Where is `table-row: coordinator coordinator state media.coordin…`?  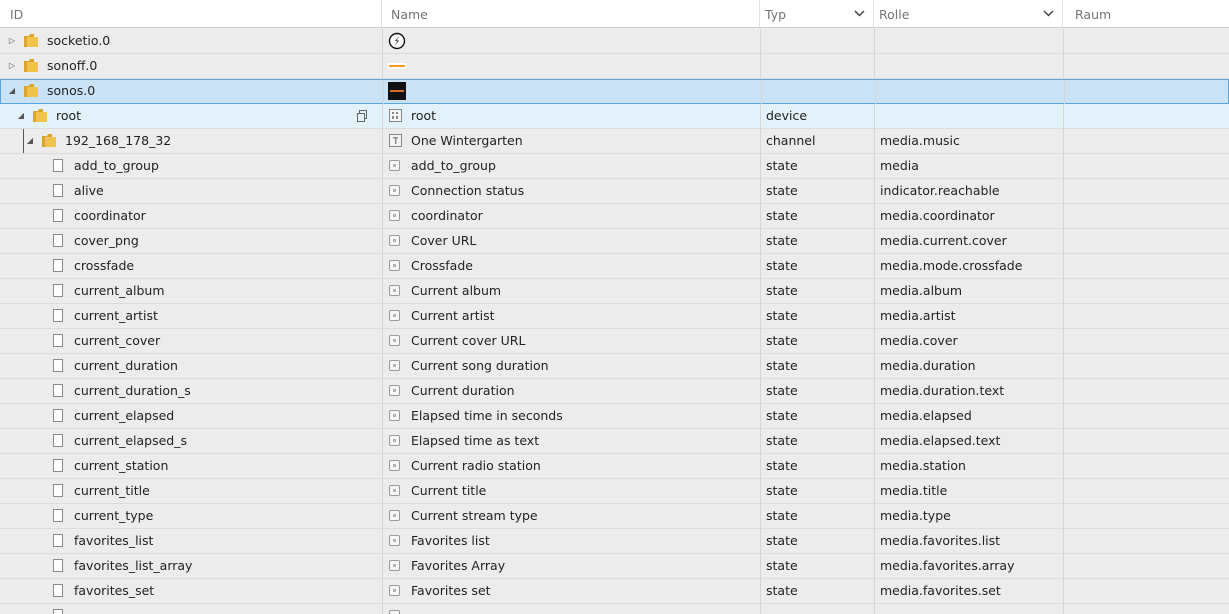 table-row: coordinator coordinator state media.coordin… is located at coordinates (614, 216).